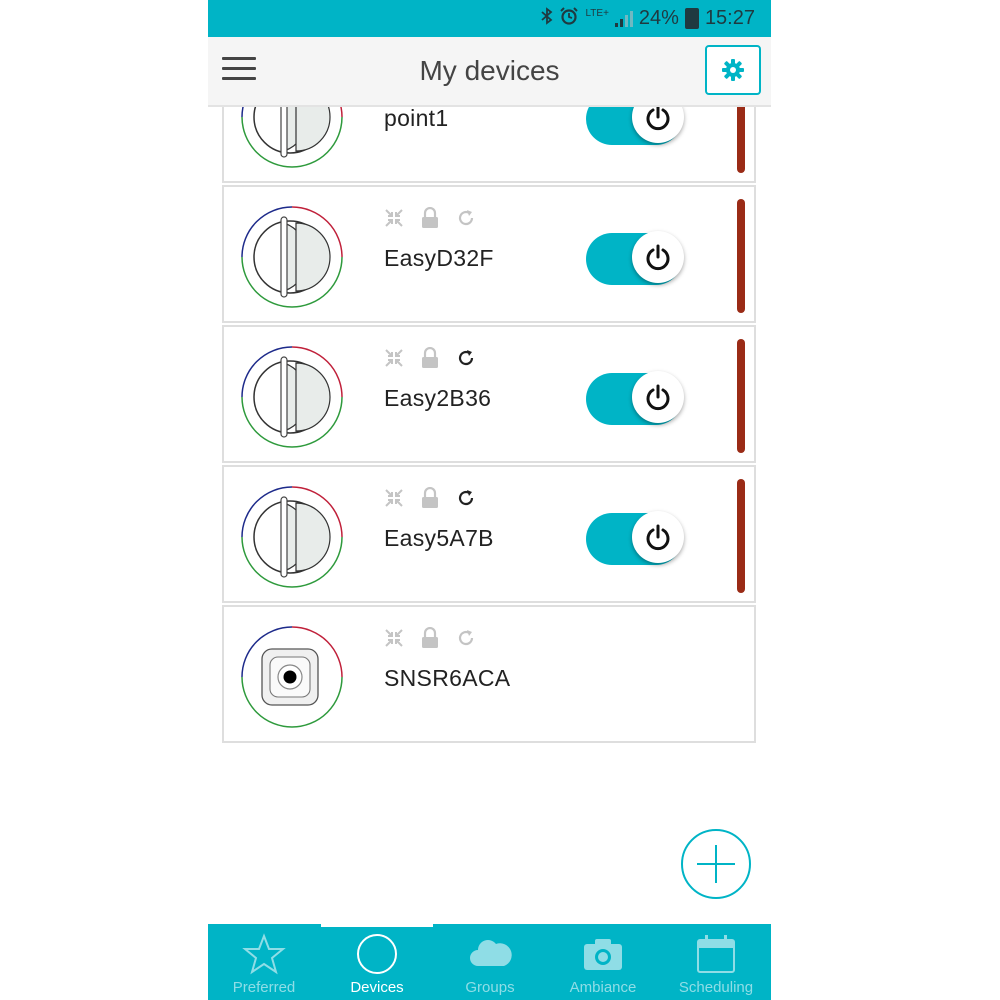  I want to click on nav-label: Devices, so click(377, 987).